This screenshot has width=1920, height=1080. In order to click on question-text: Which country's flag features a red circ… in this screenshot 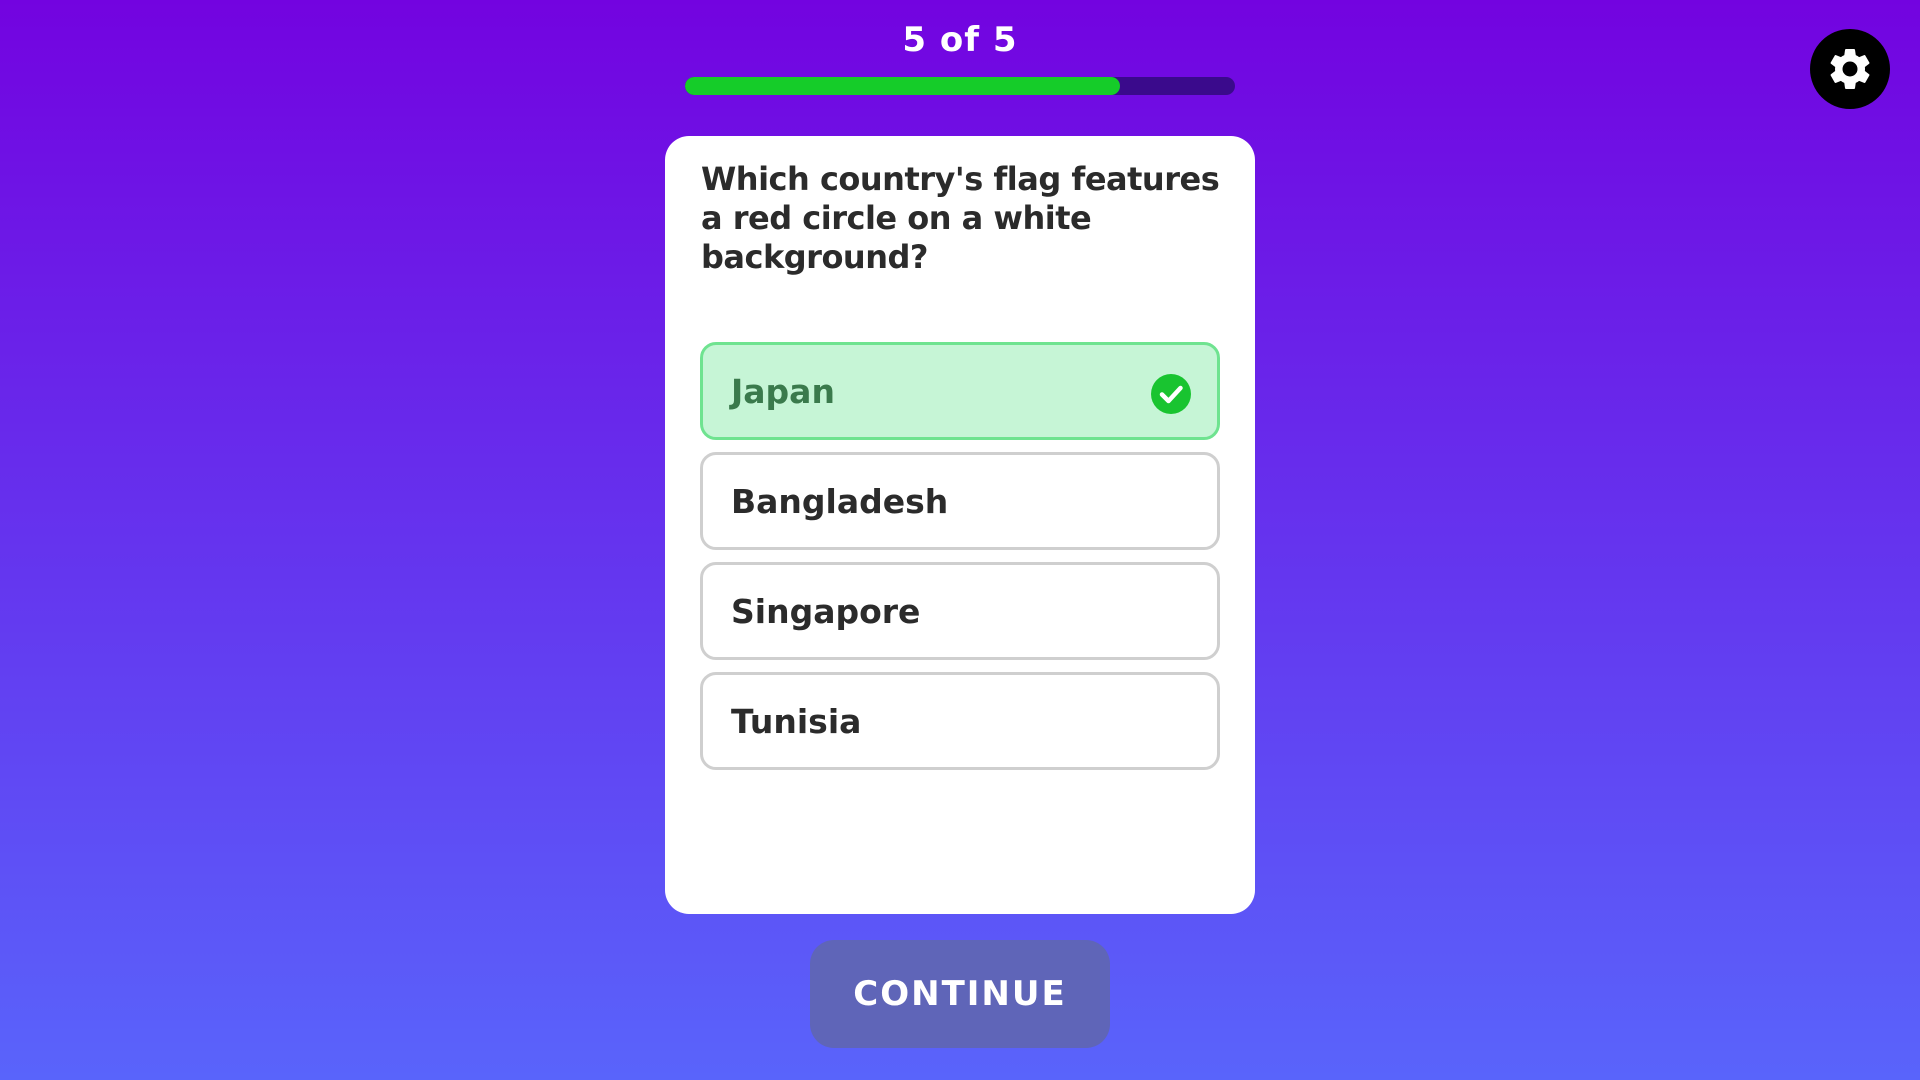, I will do `click(960, 218)`.